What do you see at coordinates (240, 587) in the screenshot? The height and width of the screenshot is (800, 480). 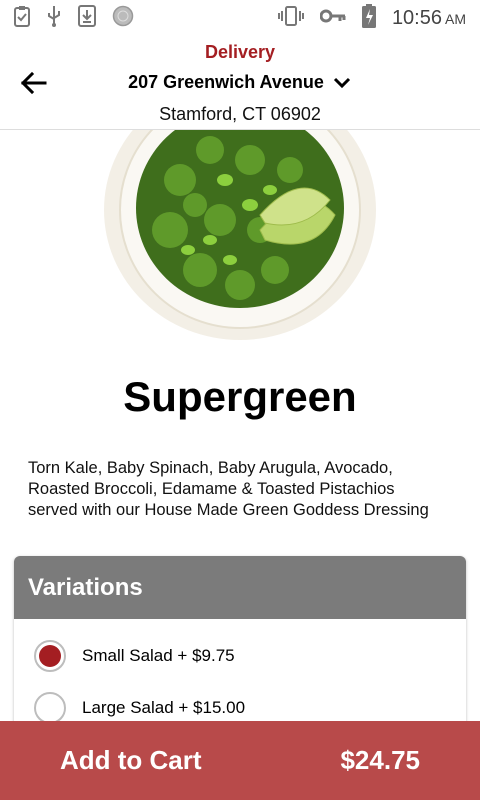 I see `variations-heading: Variations` at bounding box center [240, 587].